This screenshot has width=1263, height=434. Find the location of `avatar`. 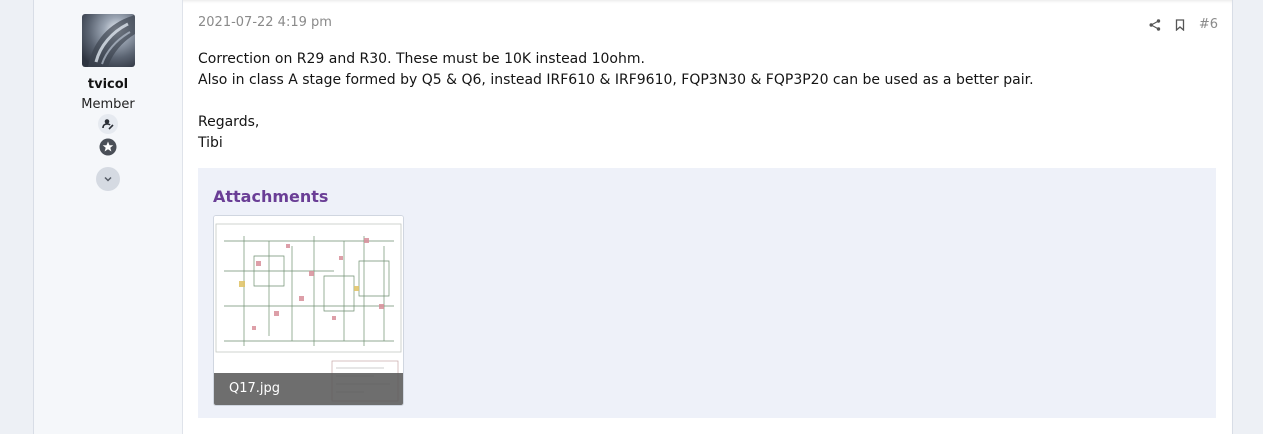

avatar is located at coordinates (108, 40).